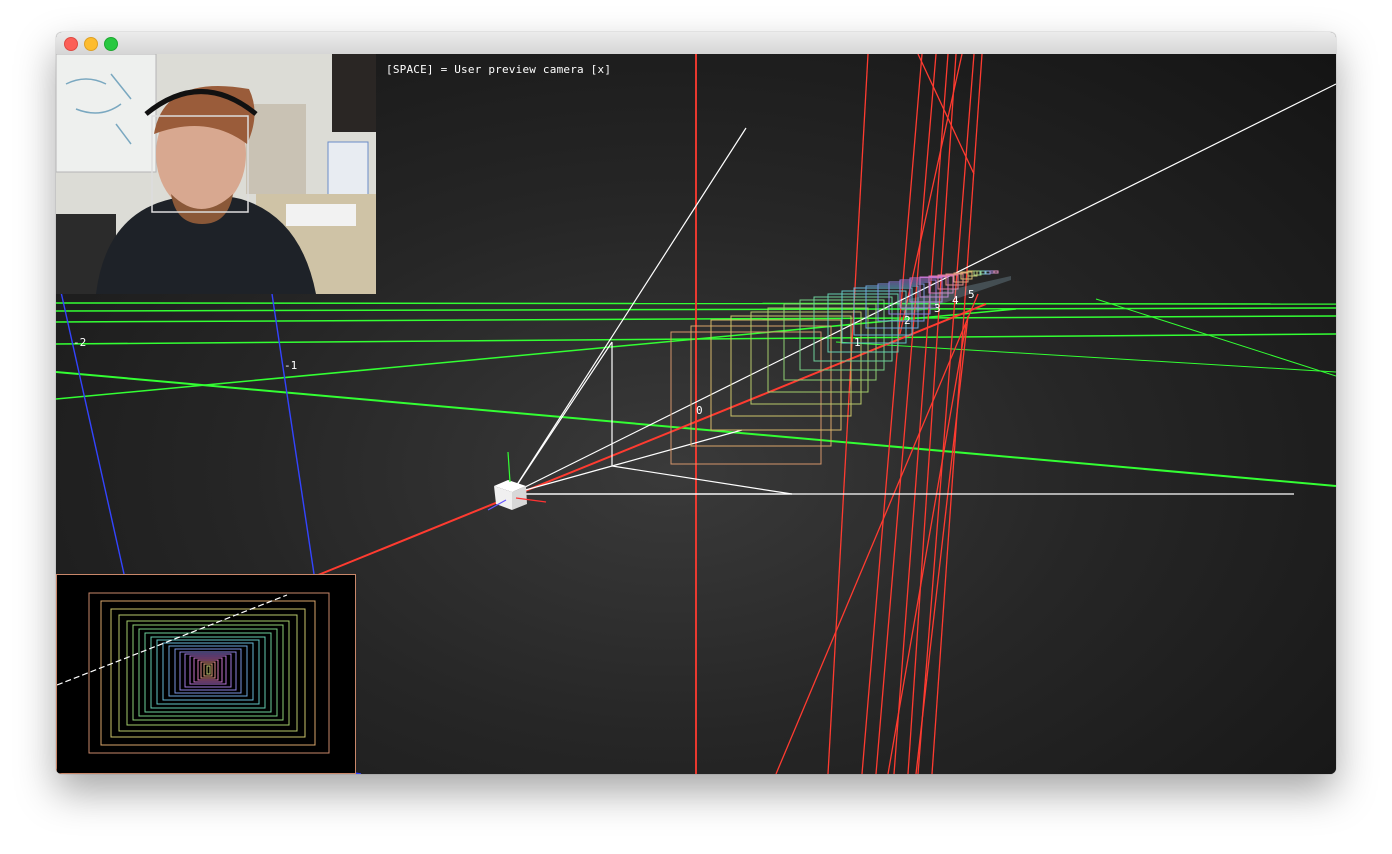 The width and height of the screenshot is (1392, 854). I want to click on zoom-button, so click(111, 44).